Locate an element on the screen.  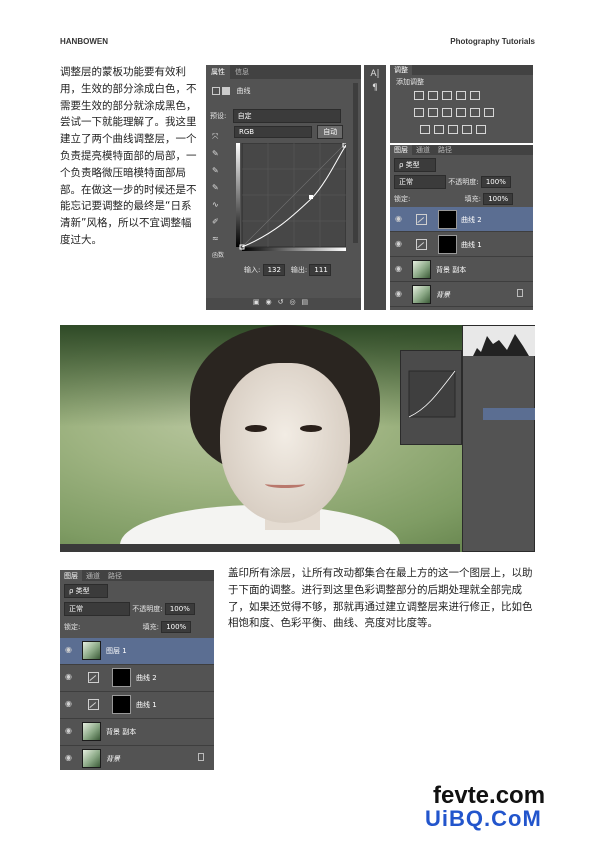
auto-button: 自动 is located at coordinates (330, 132).